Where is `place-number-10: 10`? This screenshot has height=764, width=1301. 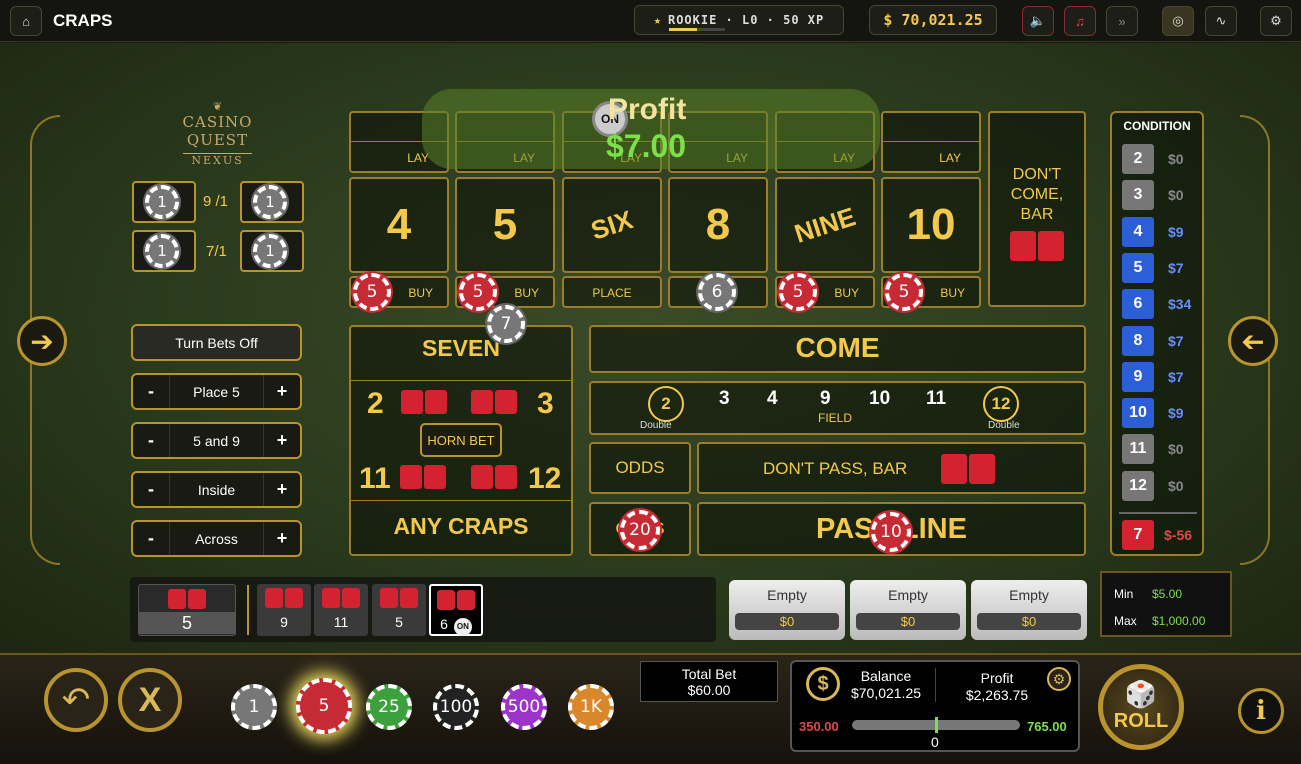
place-number-10: 10 is located at coordinates (931, 225).